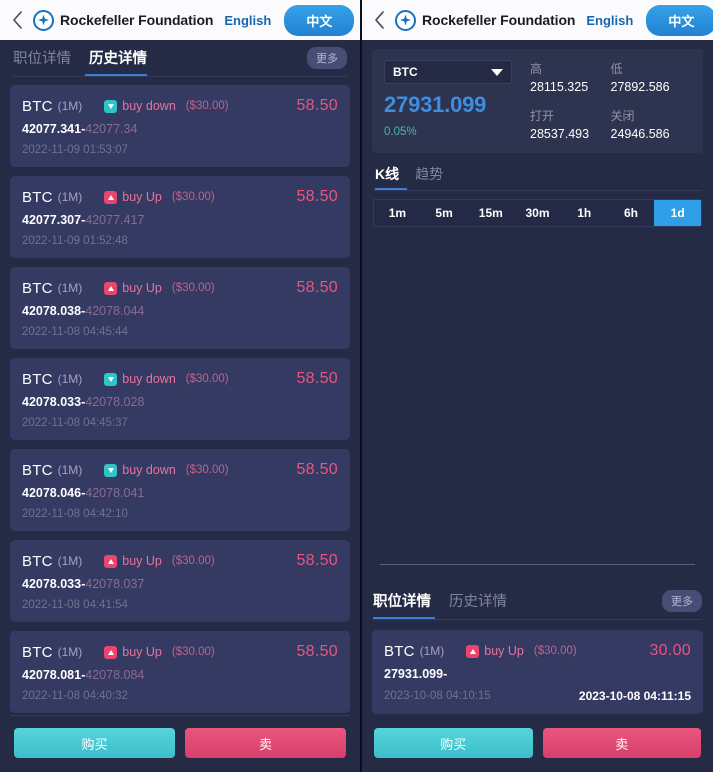  Describe the element at coordinates (166, 106) in the screenshot. I see `record-direction-group: buy down ($30.00)` at that location.